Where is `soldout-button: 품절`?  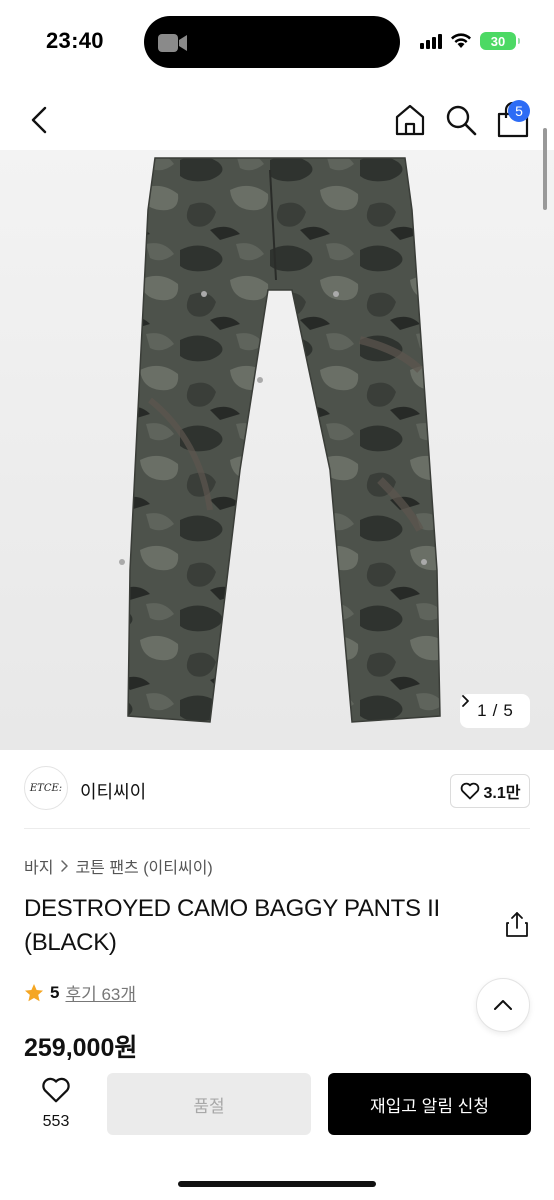 soldout-button: 품절 is located at coordinates (209, 1104).